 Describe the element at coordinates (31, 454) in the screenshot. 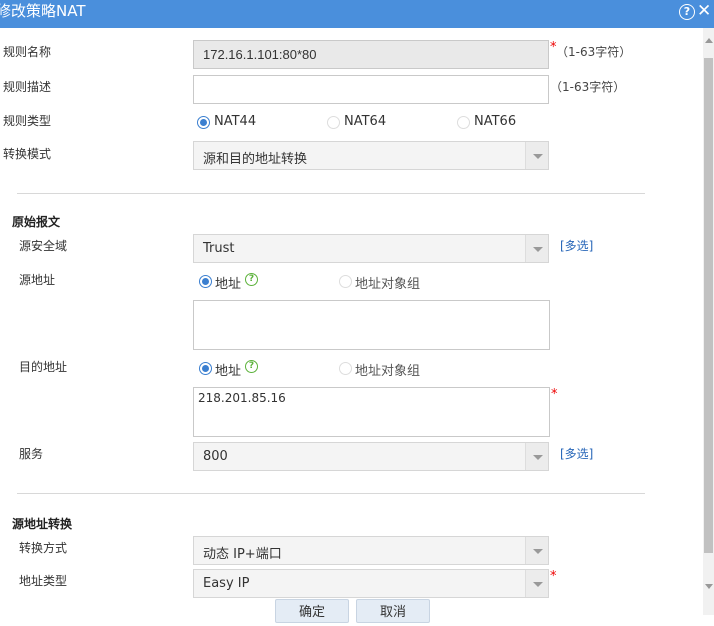

I see `service-label: 服务` at that location.